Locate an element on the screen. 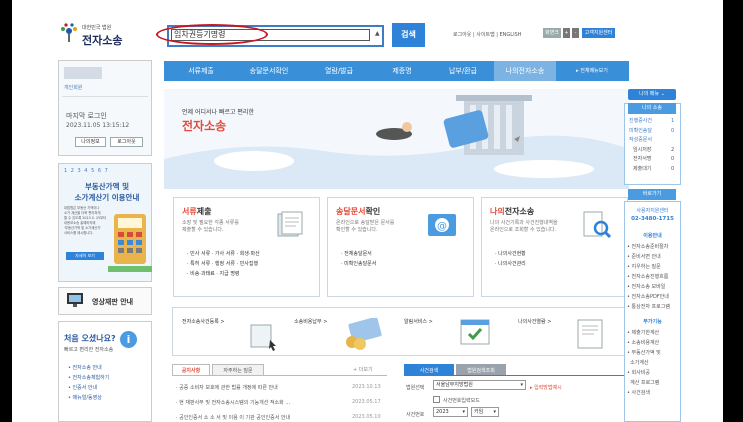  highlight-ring is located at coordinates (212, 34).